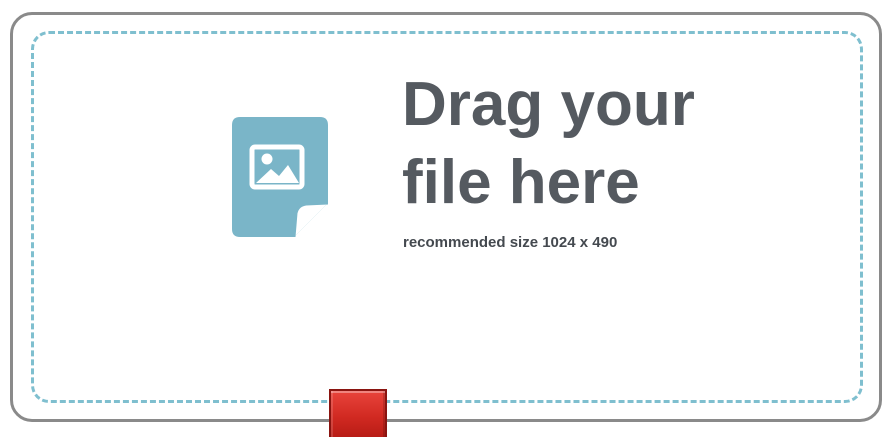 The image size is (894, 437). I want to click on recommended-size-text: recommended size 1024 x 490, so click(510, 242).